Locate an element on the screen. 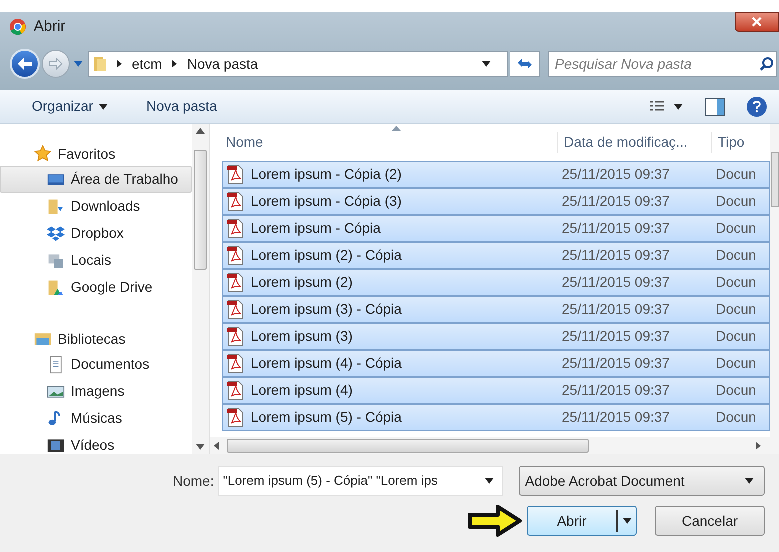 This screenshot has height=552, width=779. file-row: Lorem ipsum (3) 25/11/2015 09:37 Docun is located at coordinates (496, 336).